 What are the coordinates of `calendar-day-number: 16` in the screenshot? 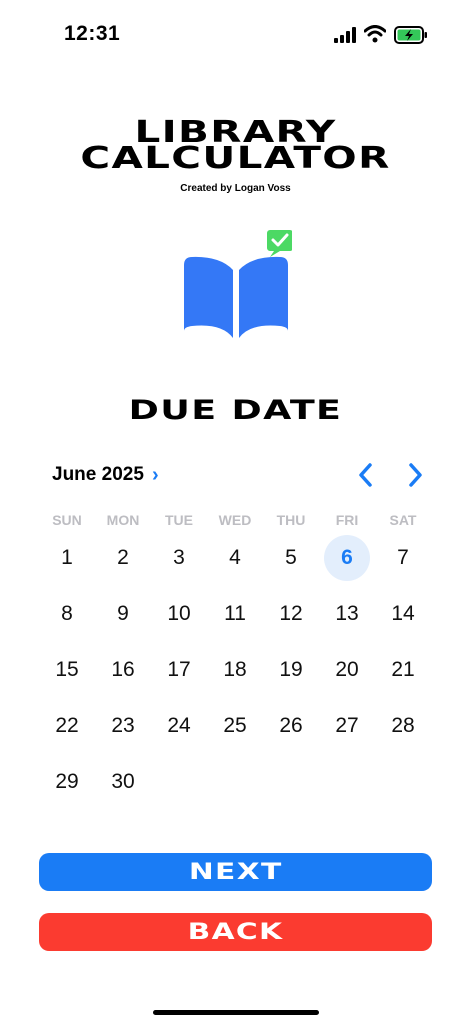 It's located at (123, 669).